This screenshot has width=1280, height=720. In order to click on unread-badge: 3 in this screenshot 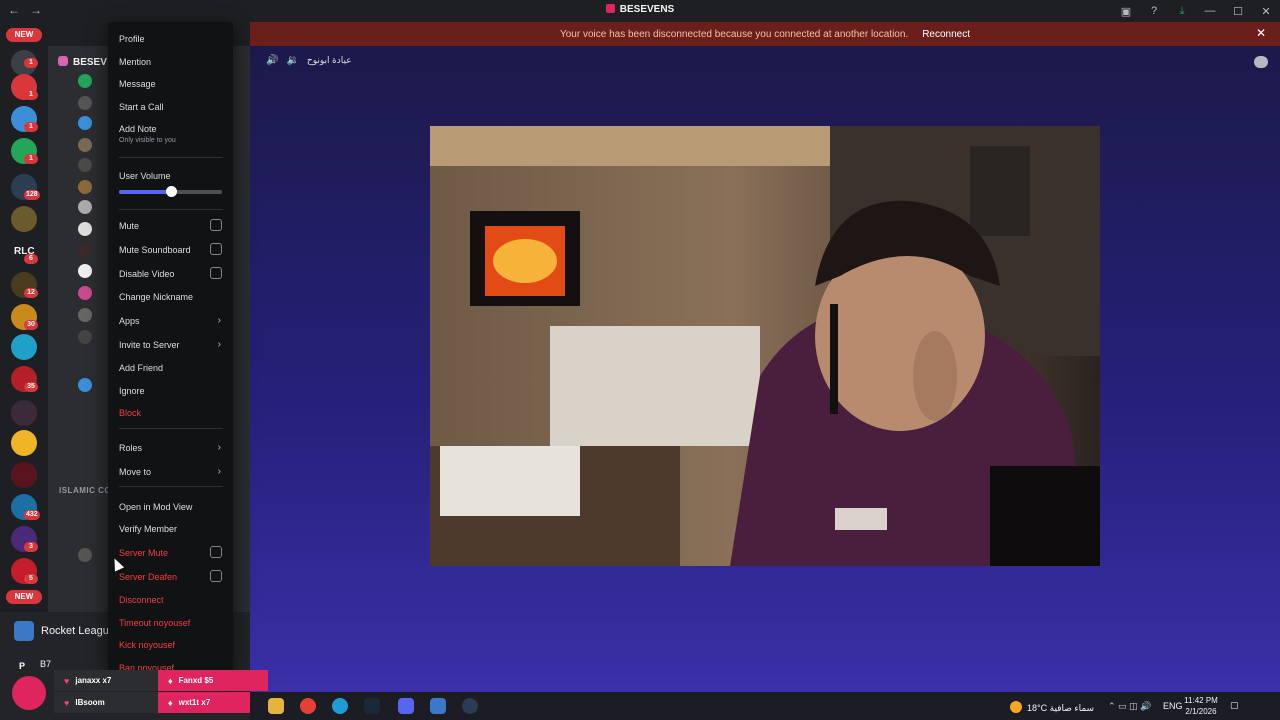, I will do `click(31, 547)`.